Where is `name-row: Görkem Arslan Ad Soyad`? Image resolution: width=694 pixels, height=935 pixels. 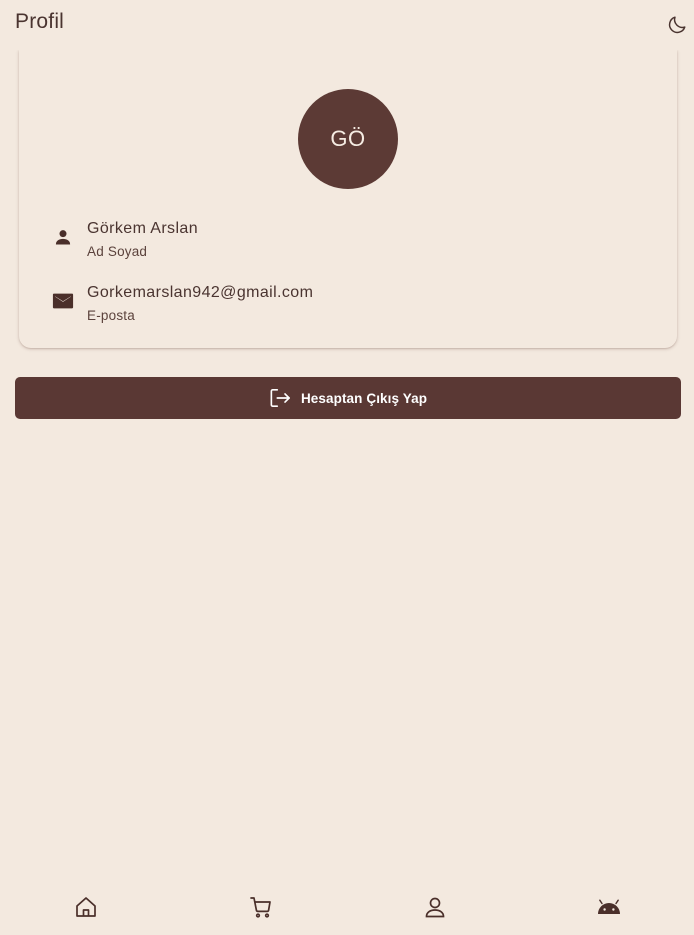 name-row: Görkem Arslan Ad Soyad is located at coordinates (348, 243).